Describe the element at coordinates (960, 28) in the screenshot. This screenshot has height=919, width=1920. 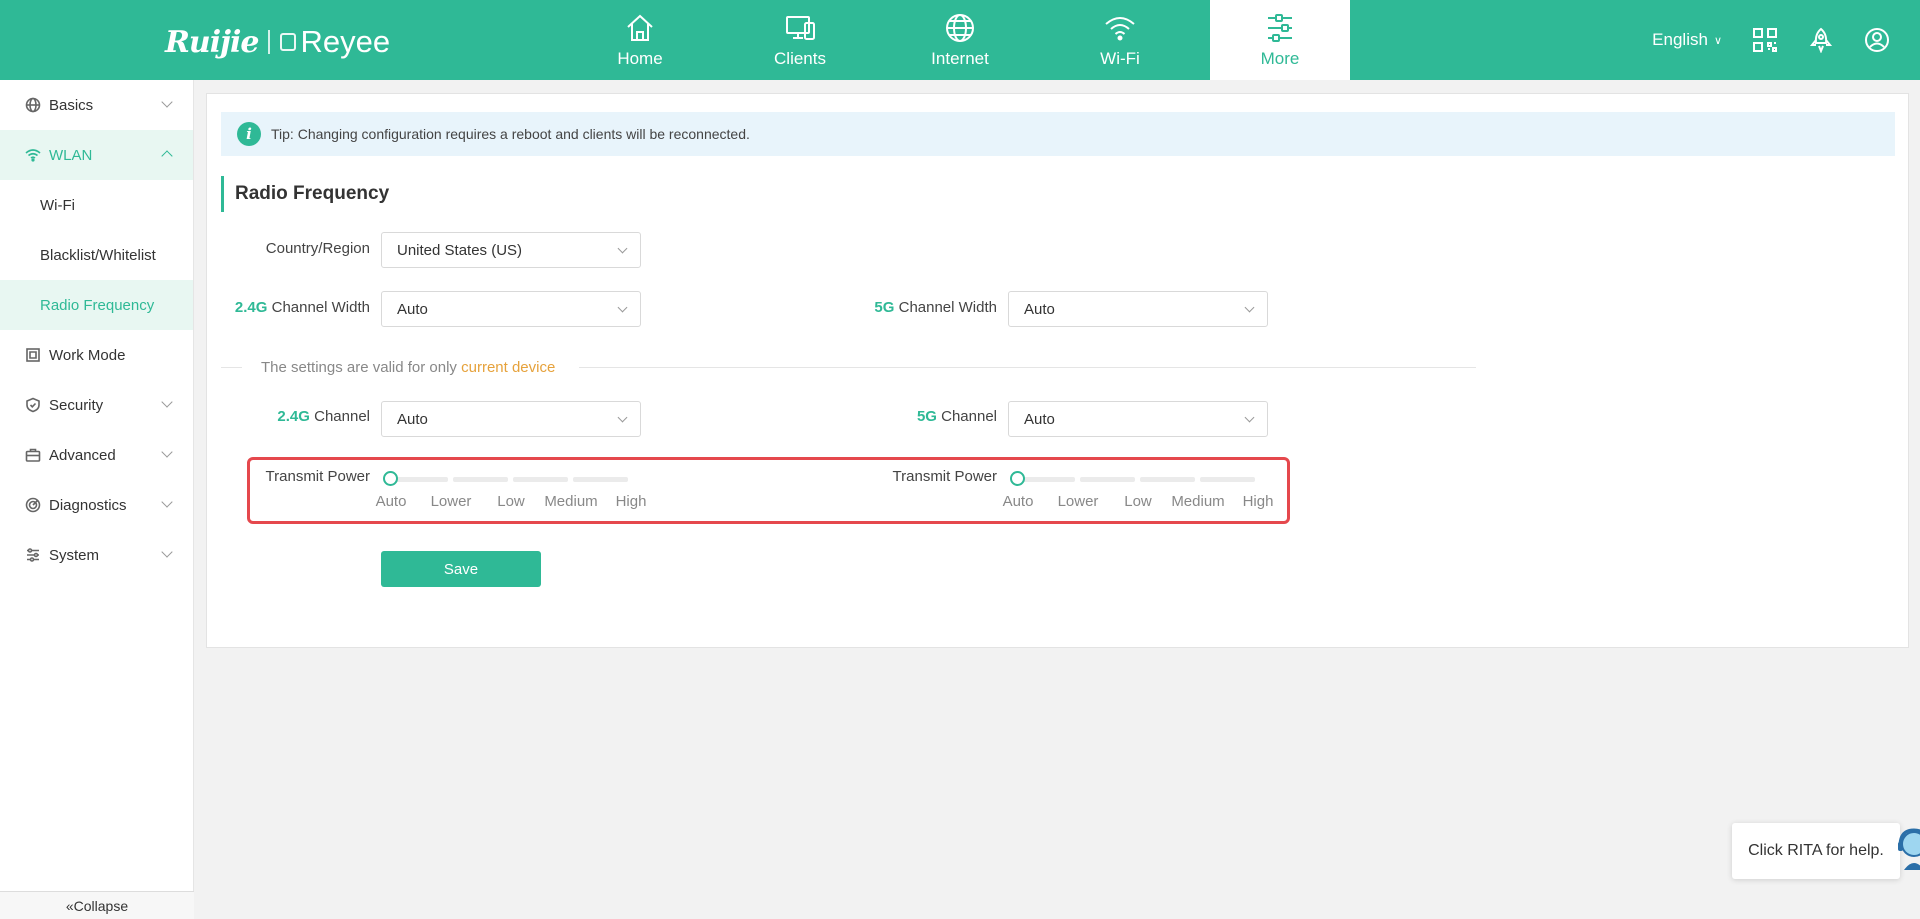
I see `globe-icon` at that location.